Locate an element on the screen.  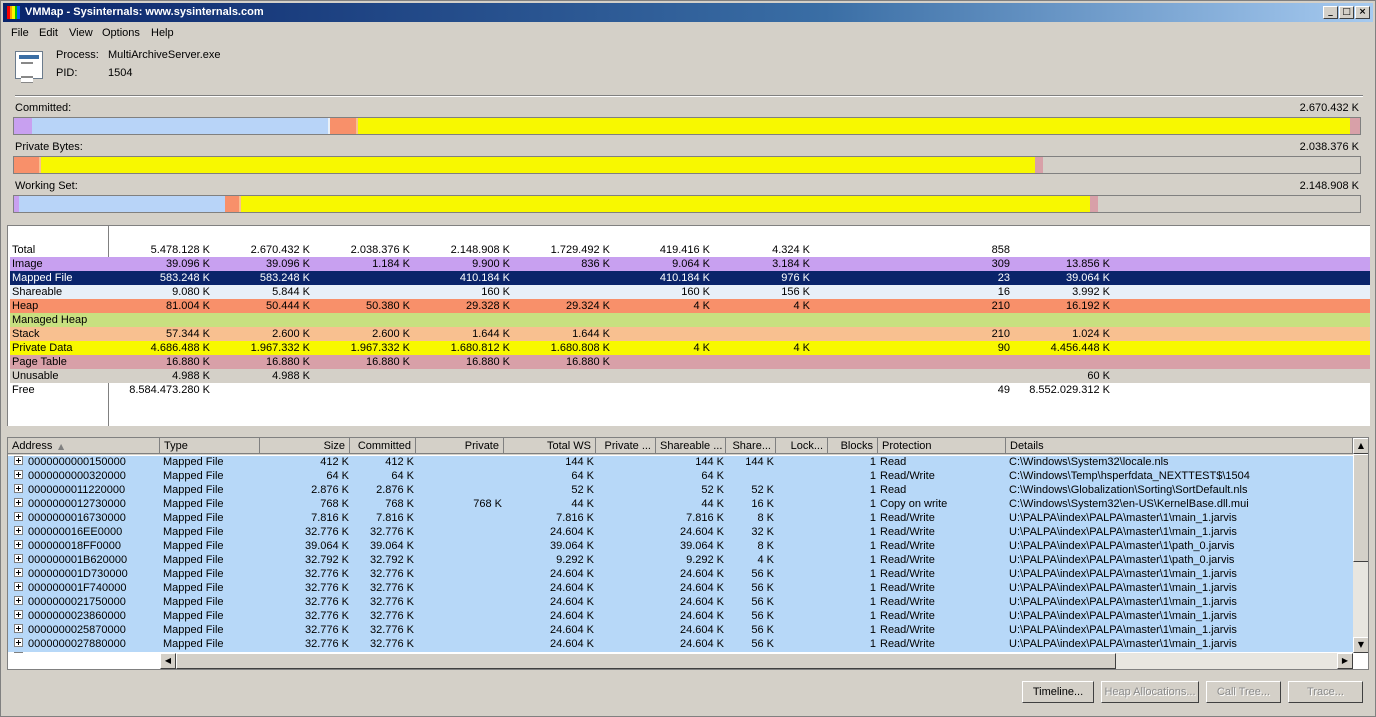
scroll-up-icon: ▲ is located at coordinates (1360, 446).